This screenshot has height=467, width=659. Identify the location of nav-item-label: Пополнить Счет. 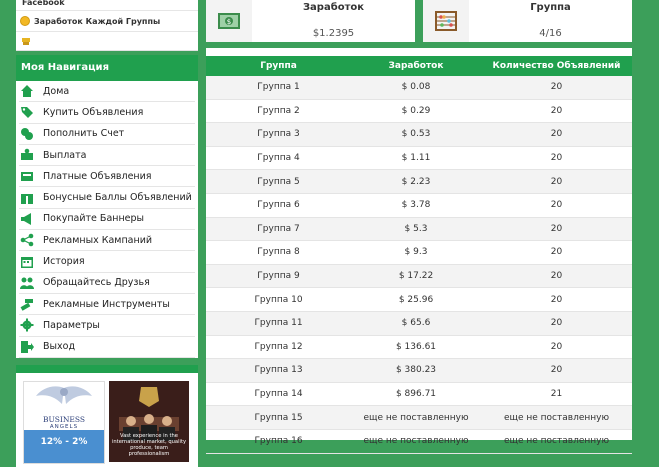
(84, 134).